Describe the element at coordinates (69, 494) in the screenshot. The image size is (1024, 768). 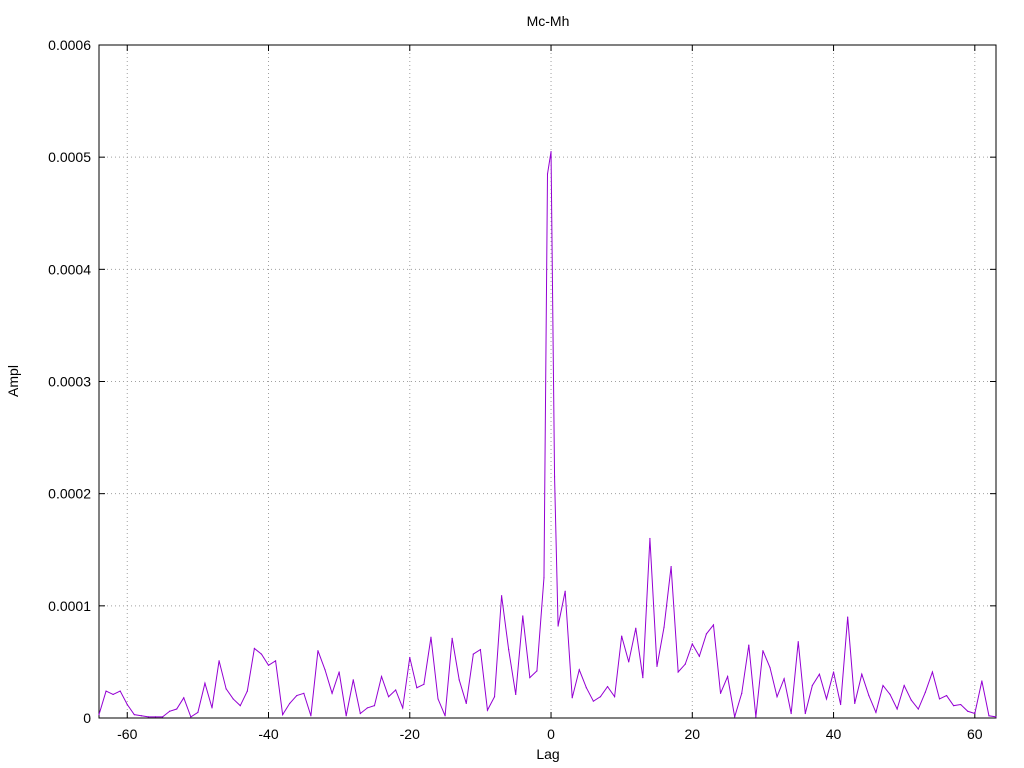
I see `y-tick-label: 0.0002` at that location.